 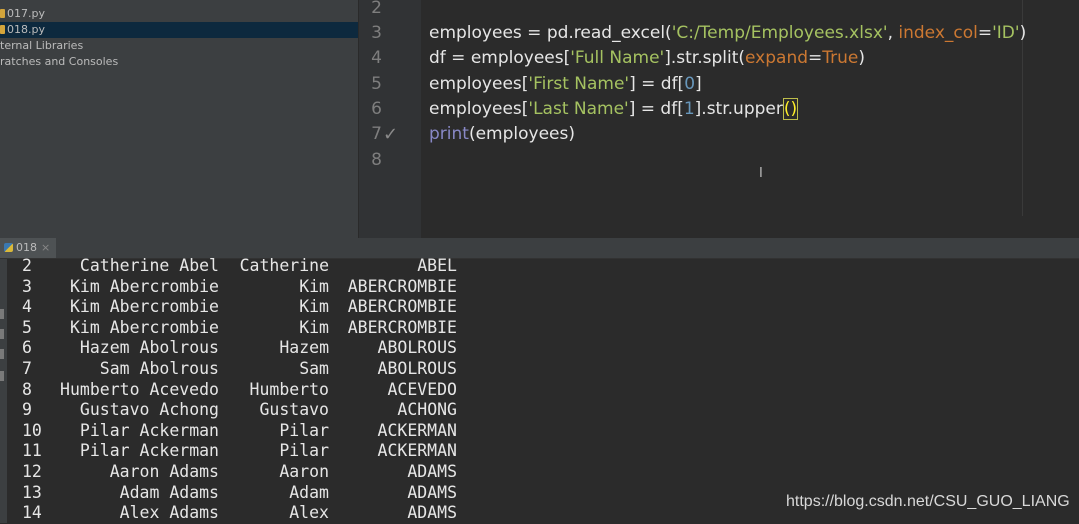 I want to click on row-index: 13, so click(x=32, y=492).